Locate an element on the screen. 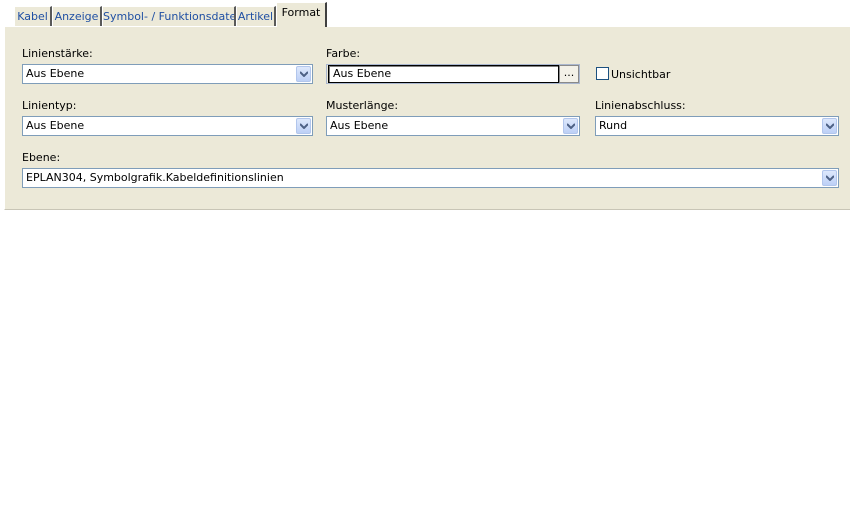  unsichtbar-label: Unsichtbar is located at coordinates (640, 74).